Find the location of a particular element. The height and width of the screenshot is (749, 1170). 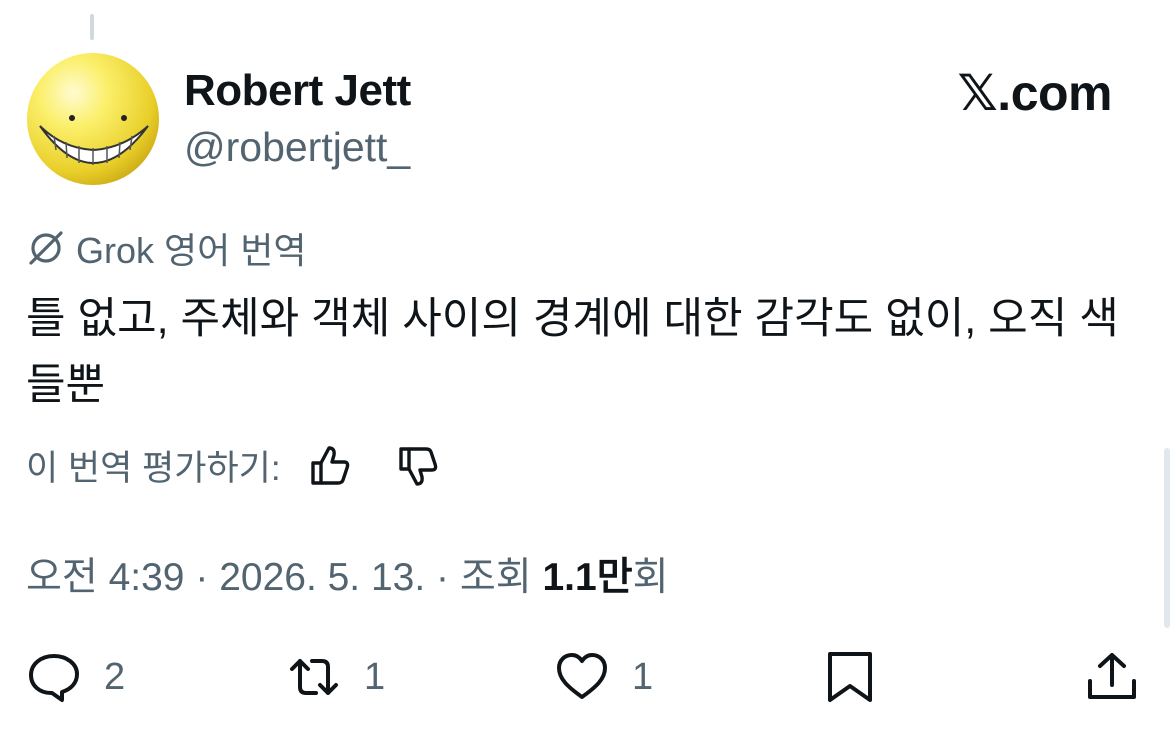

tweet-time: 오전 4:39 is located at coordinates (105, 577).